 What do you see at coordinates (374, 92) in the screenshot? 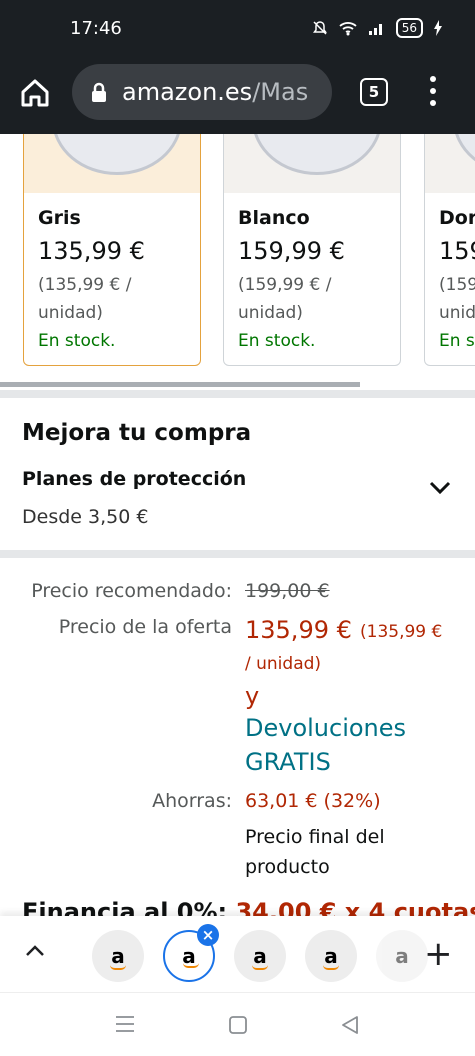
I see `tab-switcher-button: 5` at bounding box center [374, 92].